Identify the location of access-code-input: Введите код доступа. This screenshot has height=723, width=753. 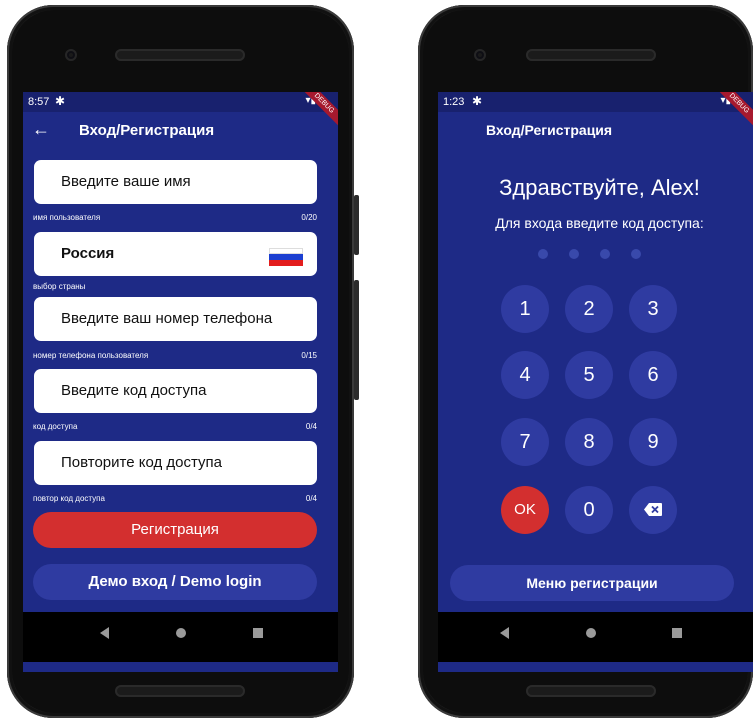
(175, 391).